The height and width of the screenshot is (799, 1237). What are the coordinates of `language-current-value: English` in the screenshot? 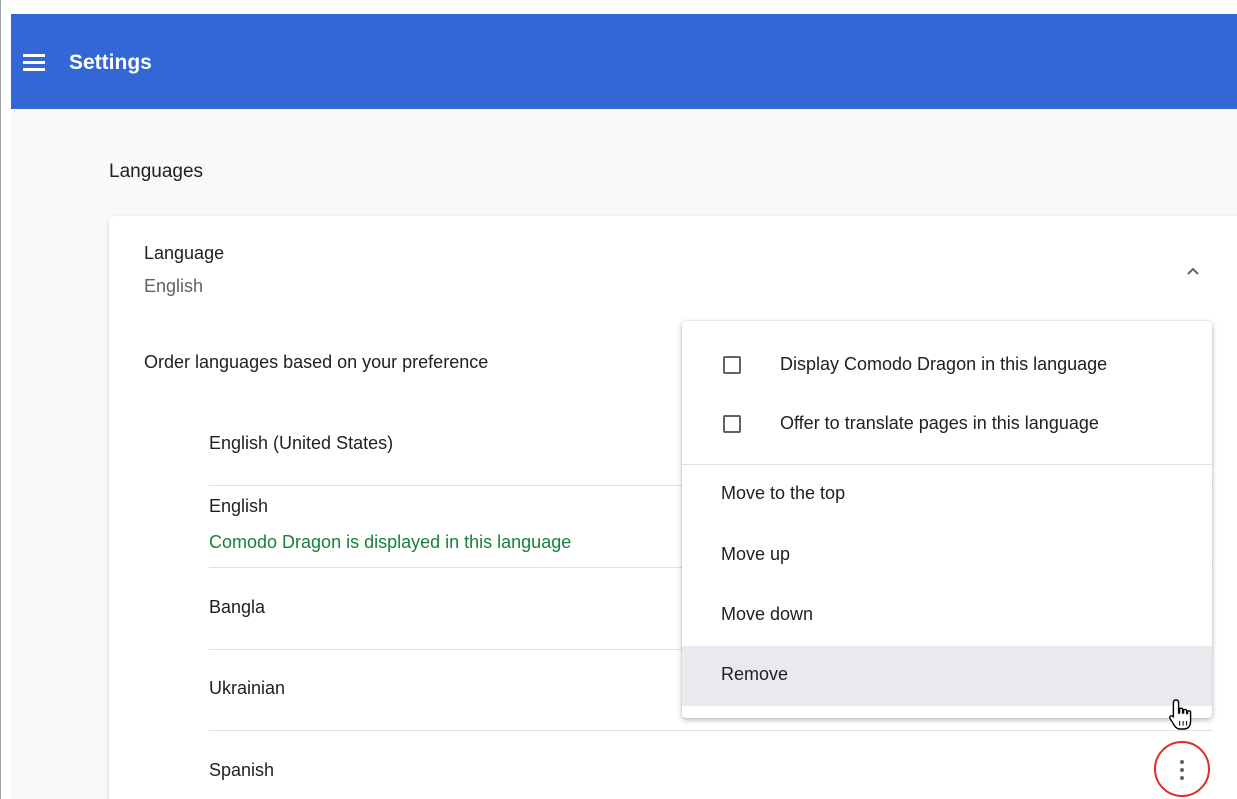 It's located at (174, 286).